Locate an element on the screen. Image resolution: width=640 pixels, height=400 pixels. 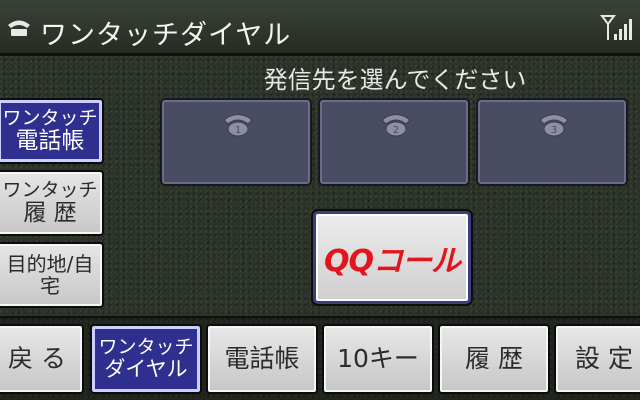
phone-icon is located at coordinates (19, 28).